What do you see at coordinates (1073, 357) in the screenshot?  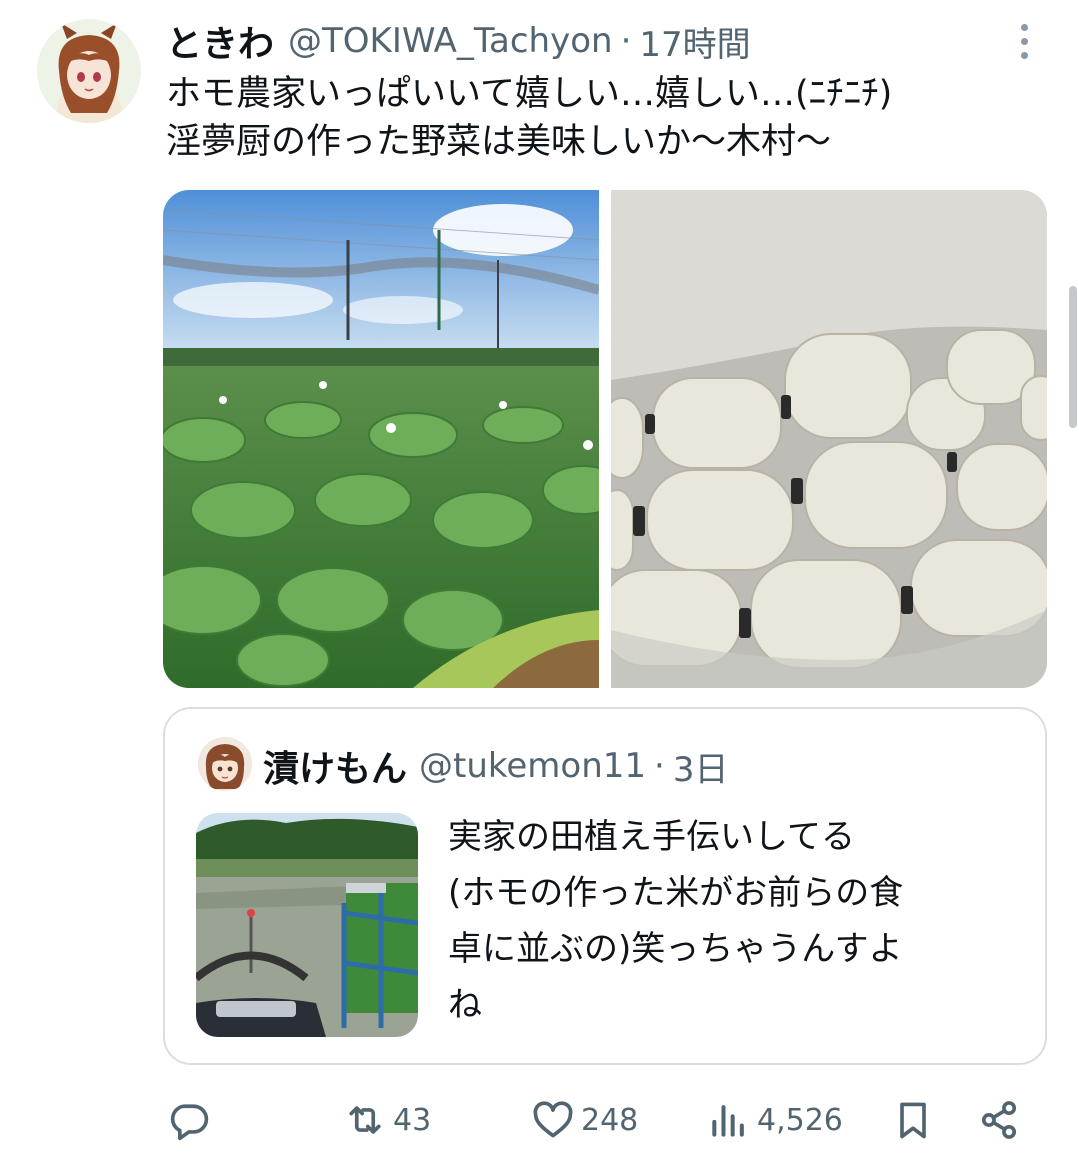 I see `scrollbar-thumb` at bounding box center [1073, 357].